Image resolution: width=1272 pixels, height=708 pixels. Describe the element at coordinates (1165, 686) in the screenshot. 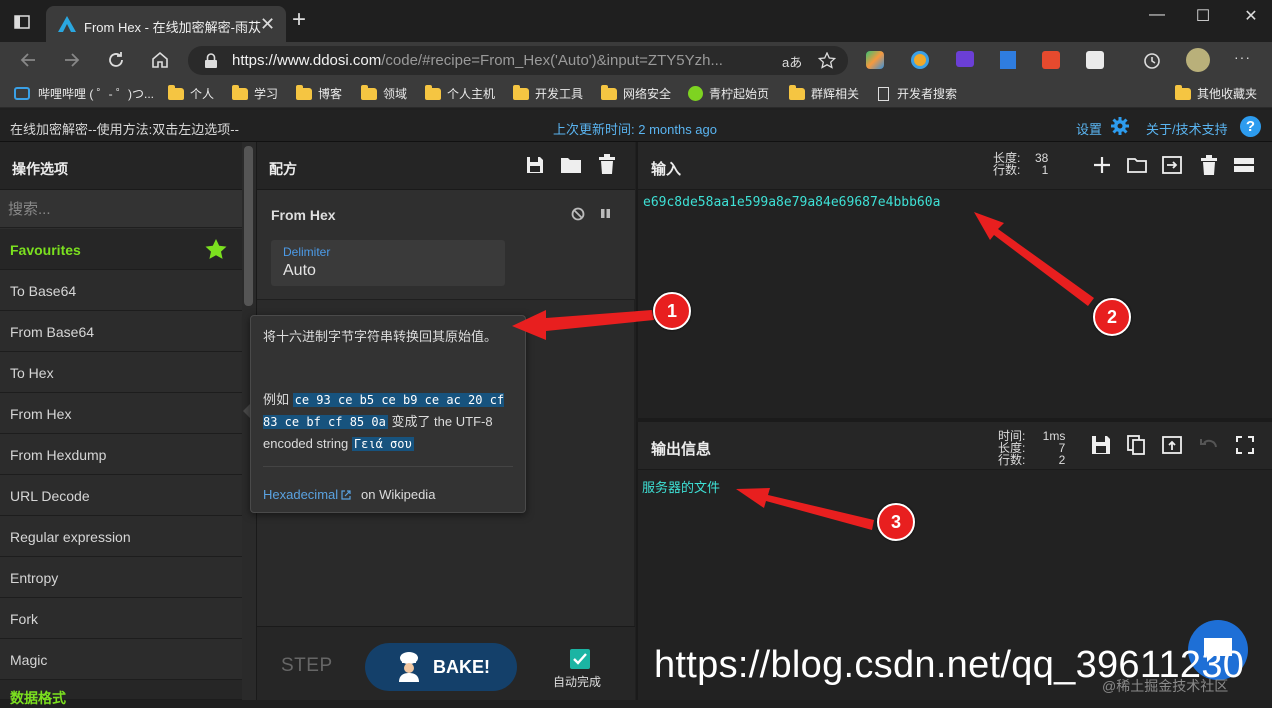

I see `watermark-juejin: @稀土掘金技术社区` at that location.